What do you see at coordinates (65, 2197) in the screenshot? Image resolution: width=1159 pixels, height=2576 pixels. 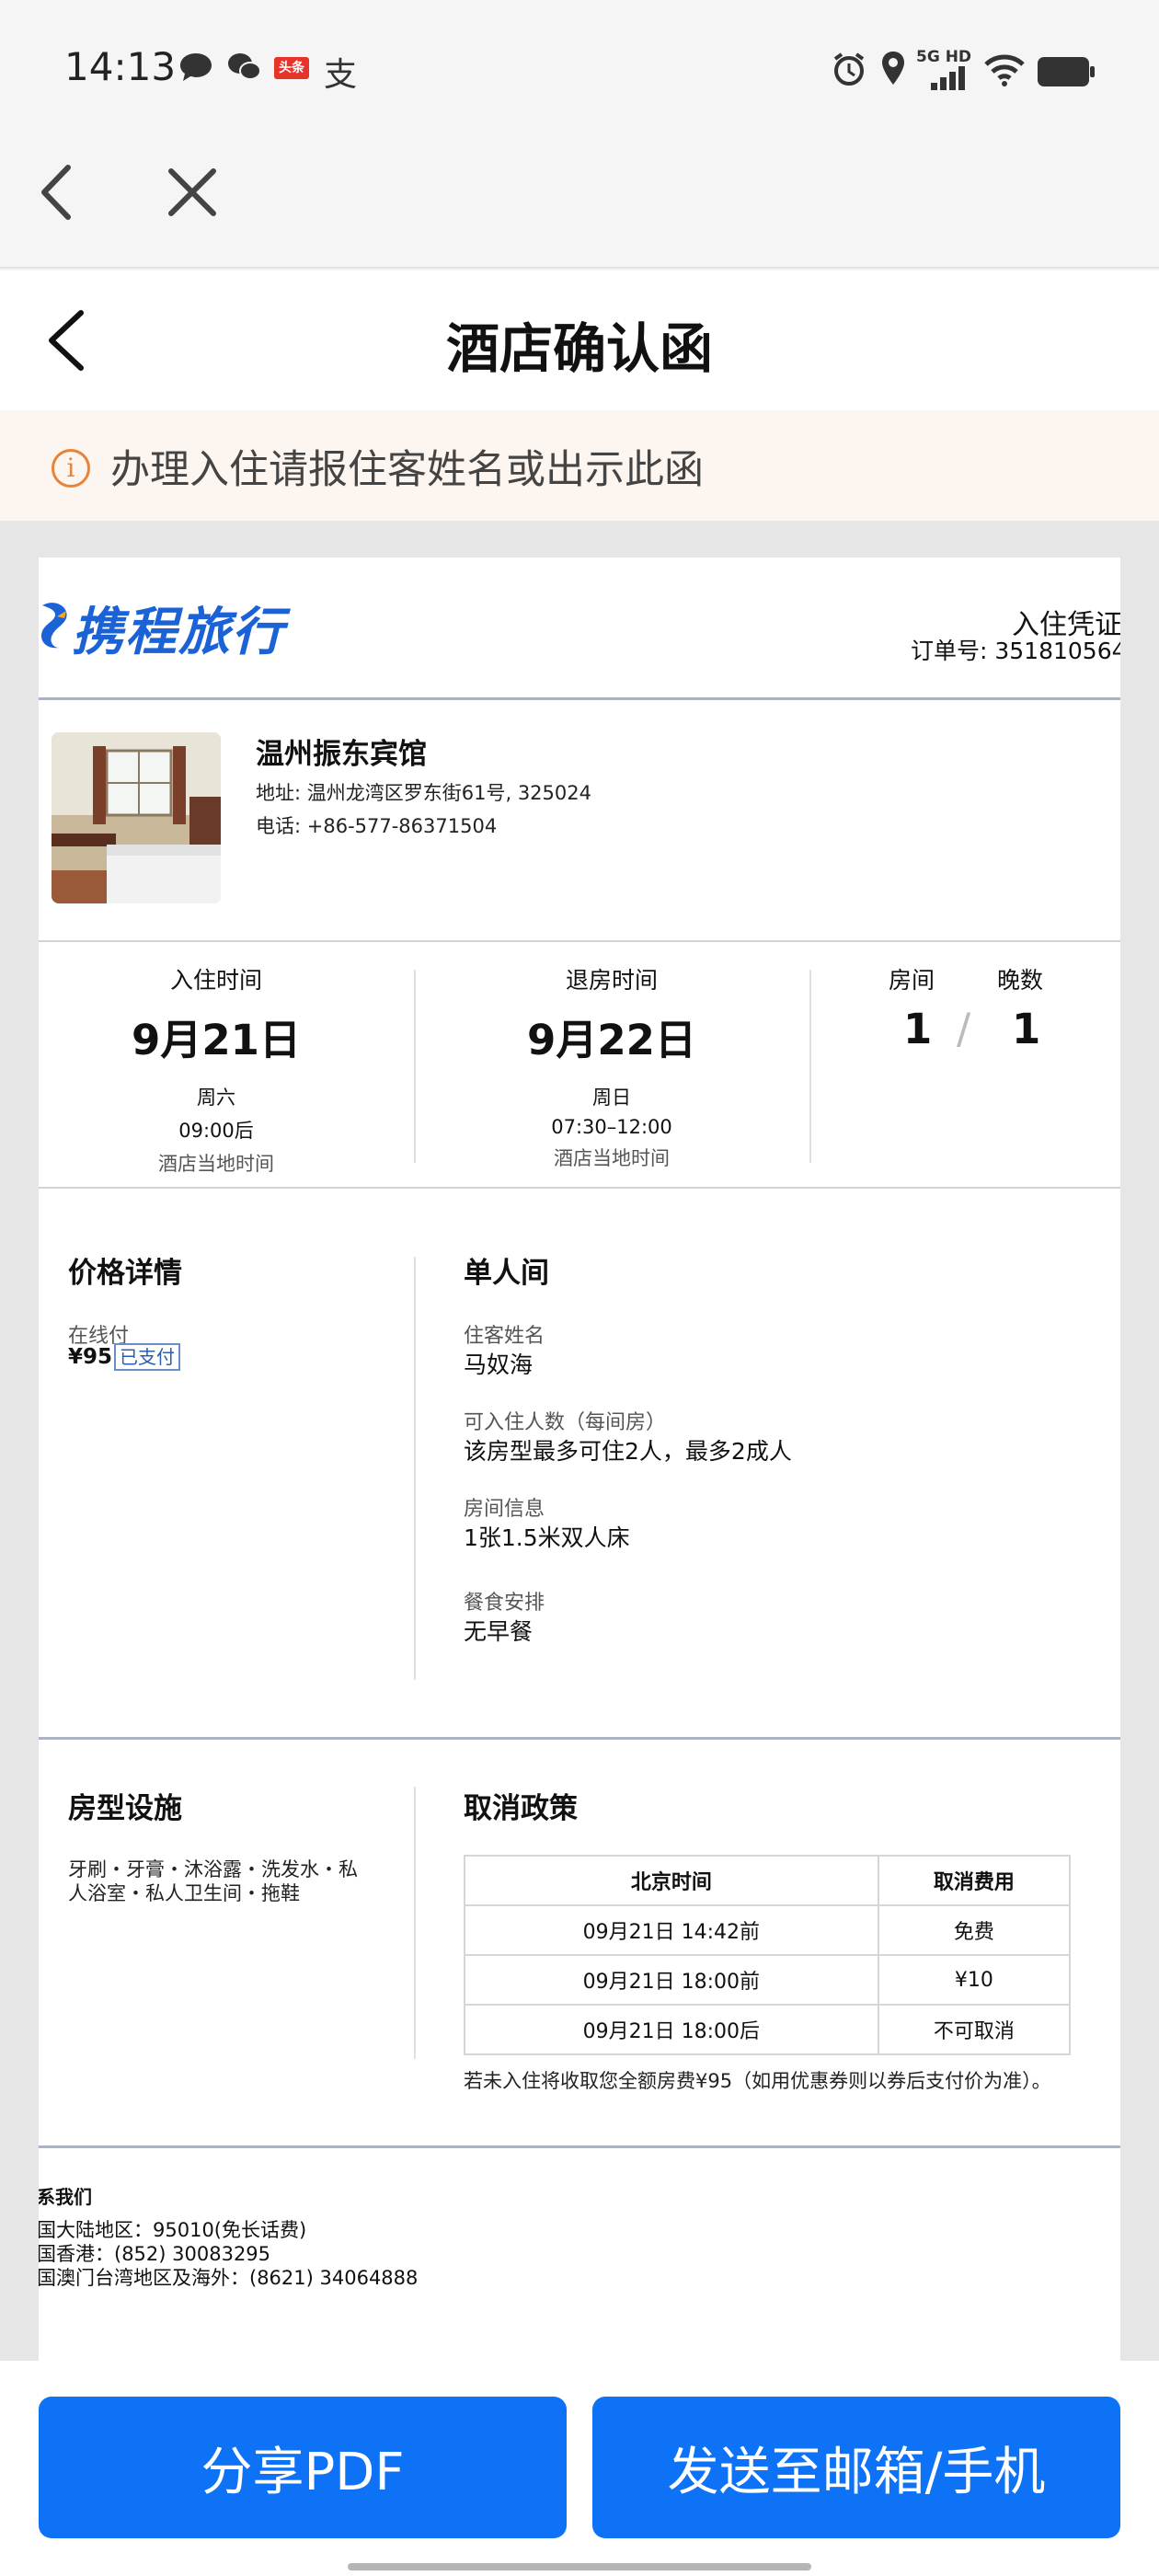 I see `contact-heading: 系我们` at bounding box center [65, 2197].